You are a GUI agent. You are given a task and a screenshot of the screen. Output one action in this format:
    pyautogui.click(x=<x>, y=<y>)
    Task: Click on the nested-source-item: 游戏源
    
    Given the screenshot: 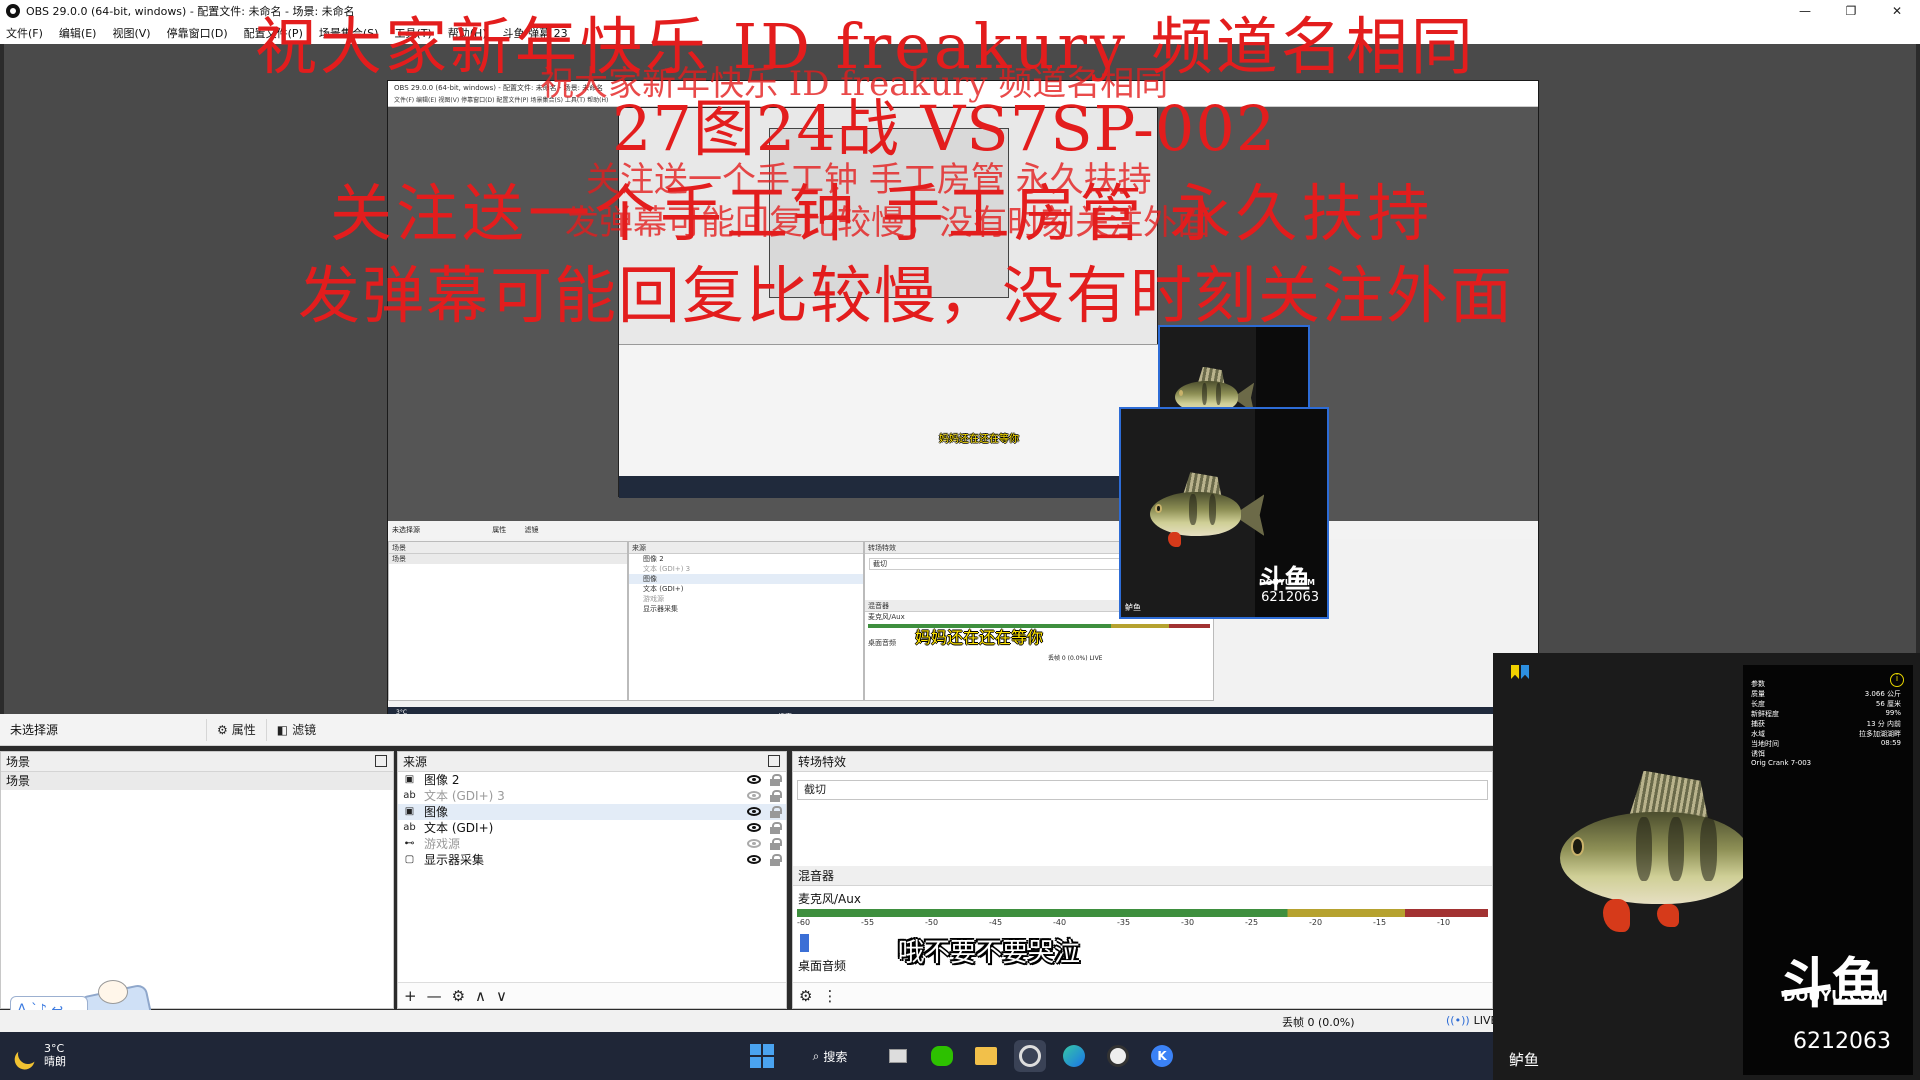 What is the action you would take?
    pyautogui.click(x=653, y=599)
    